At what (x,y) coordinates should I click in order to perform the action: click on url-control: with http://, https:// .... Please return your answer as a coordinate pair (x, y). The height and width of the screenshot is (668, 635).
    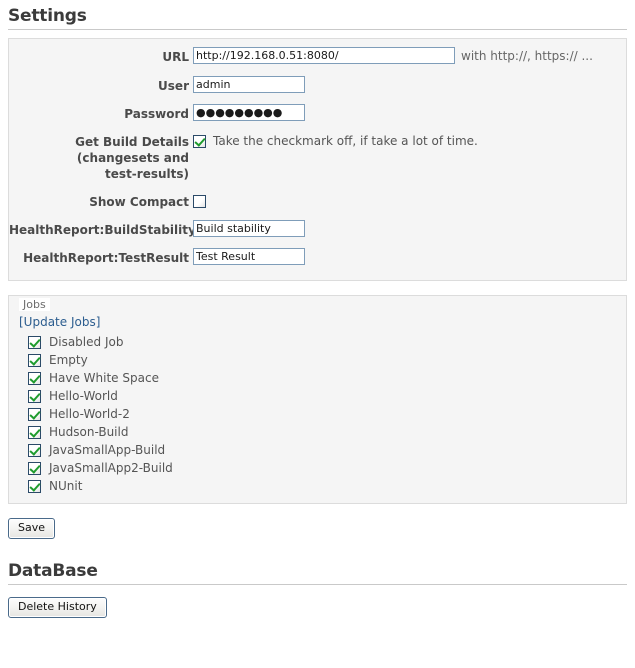
    Looking at the image, I should click on (409, 56).